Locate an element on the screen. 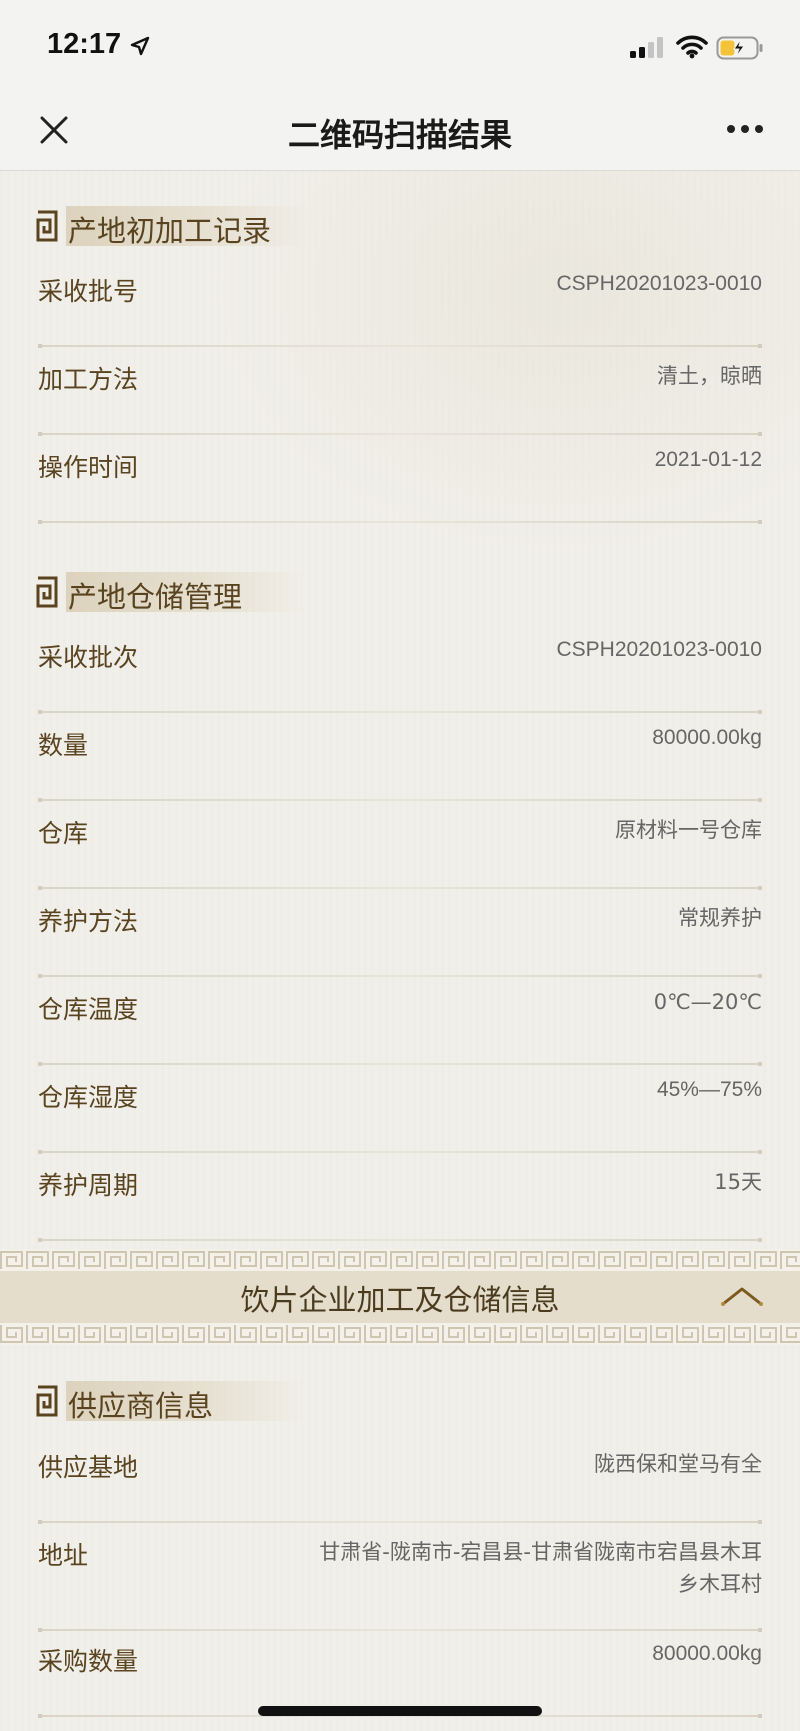 This screenshot has height=1731, width=800. row-key: 仓库湿度 is located at coordinates (88, 1097).